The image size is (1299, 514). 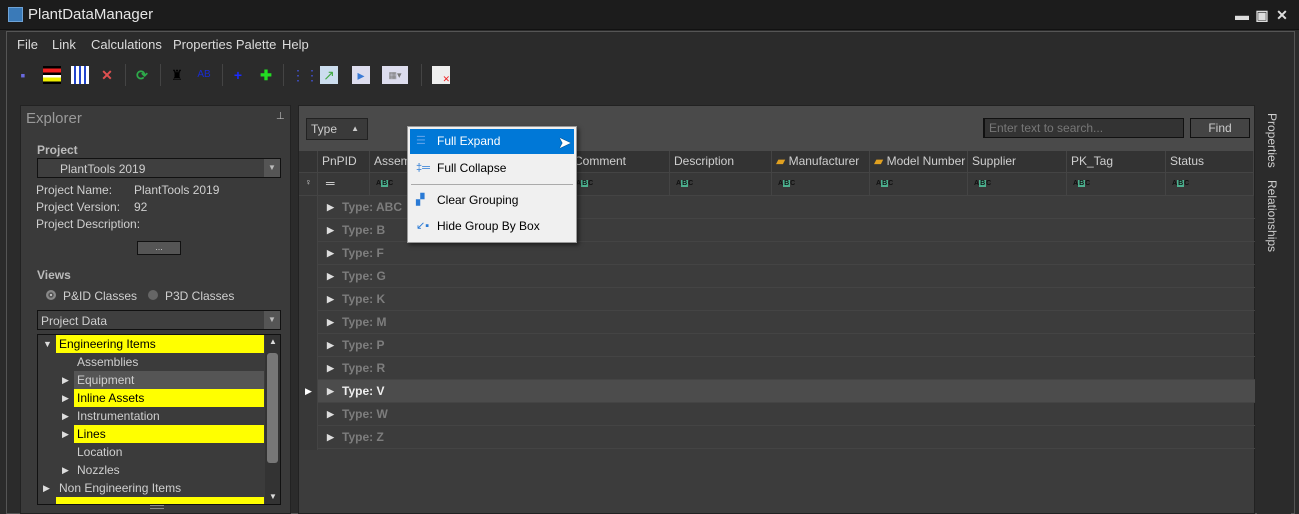 I want to click on close-icon: ✕, so click(x=1282, y=15).